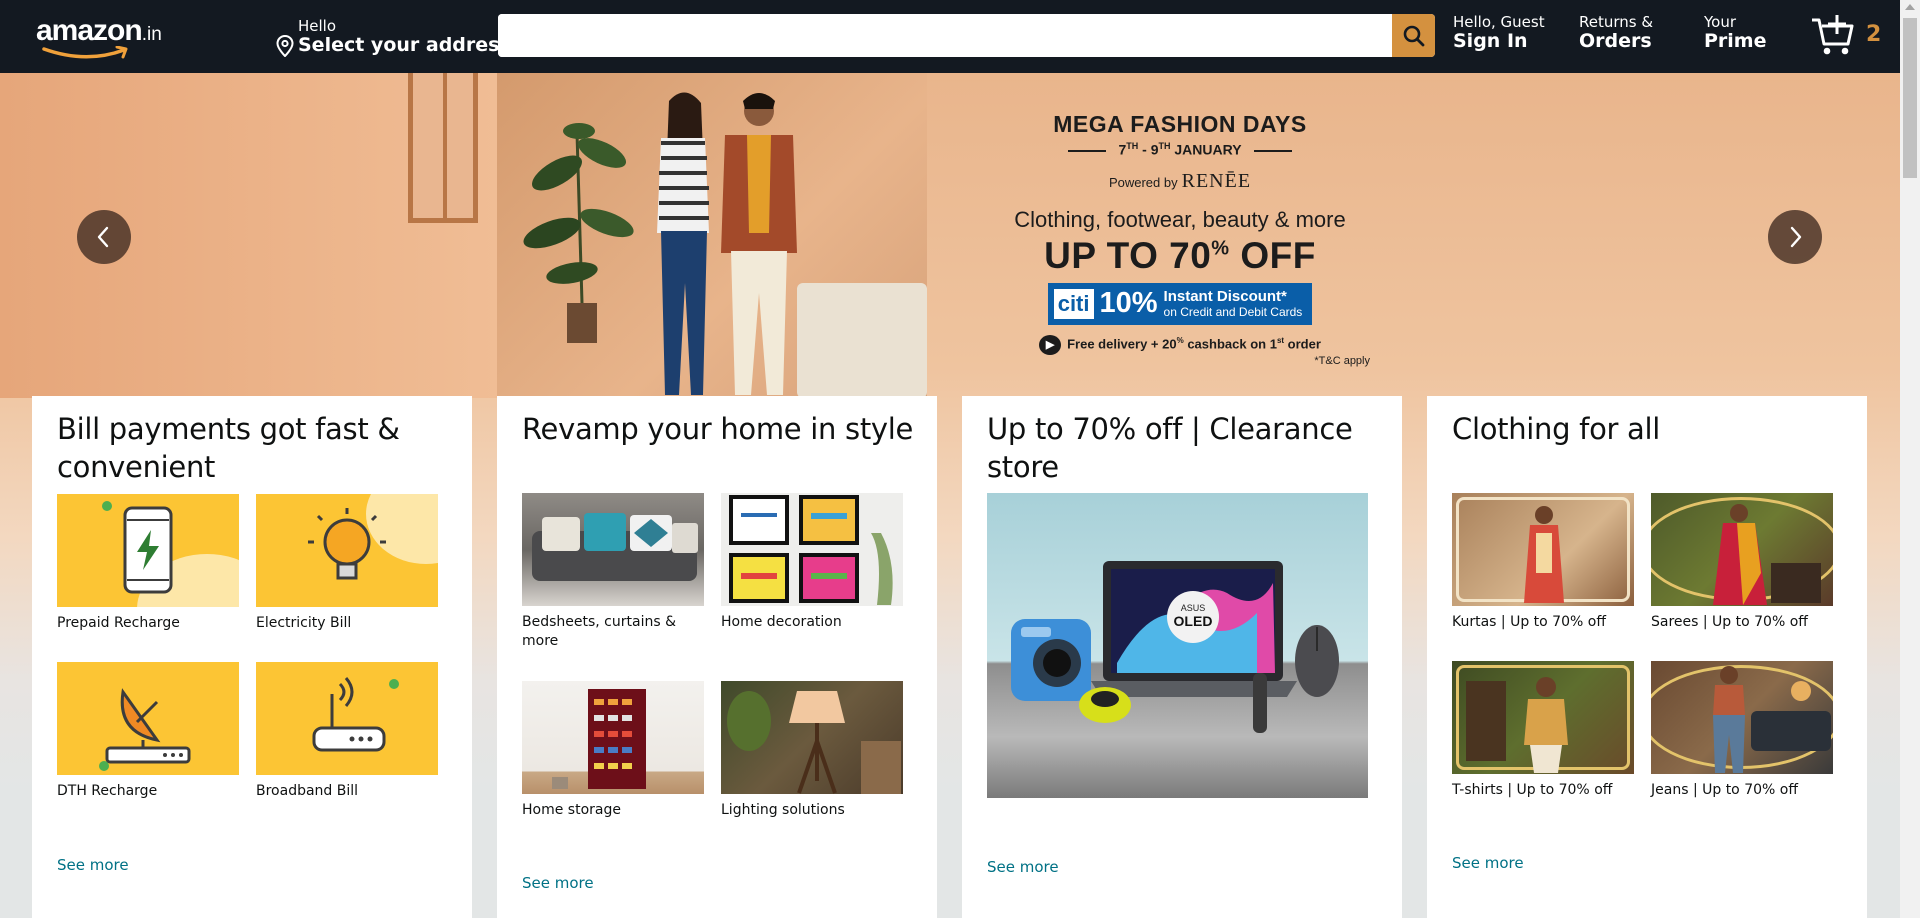 The height and width of the screenshot is (918, 1920). I want to click on tile-dth-recharge: DTH Recharge, so click(148, 731).